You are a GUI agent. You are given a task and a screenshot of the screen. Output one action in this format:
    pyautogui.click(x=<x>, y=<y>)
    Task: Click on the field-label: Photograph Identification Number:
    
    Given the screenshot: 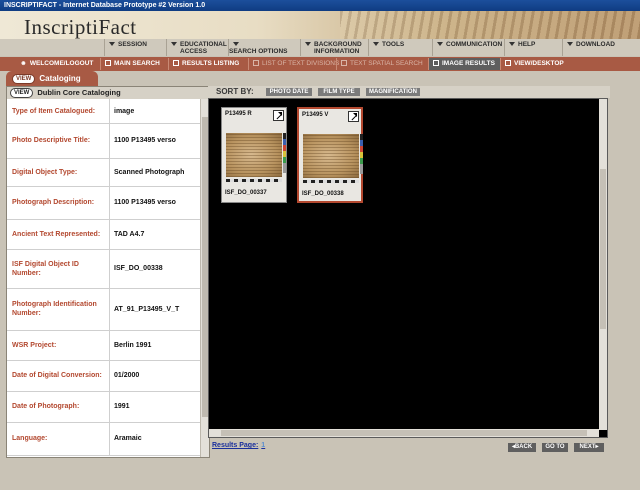 What is the action you would take?
    pyautogui.click(x=54, y=309)
    